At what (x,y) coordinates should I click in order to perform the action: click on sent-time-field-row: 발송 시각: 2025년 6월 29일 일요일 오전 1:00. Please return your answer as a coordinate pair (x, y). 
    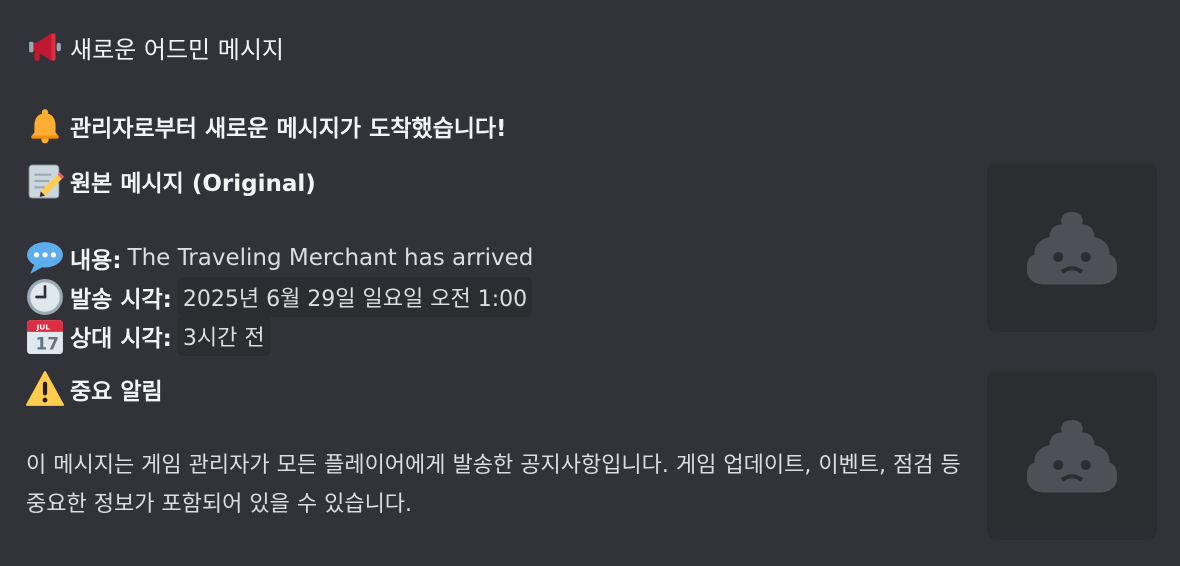
    Looking at the image, I should click on (279, 297).